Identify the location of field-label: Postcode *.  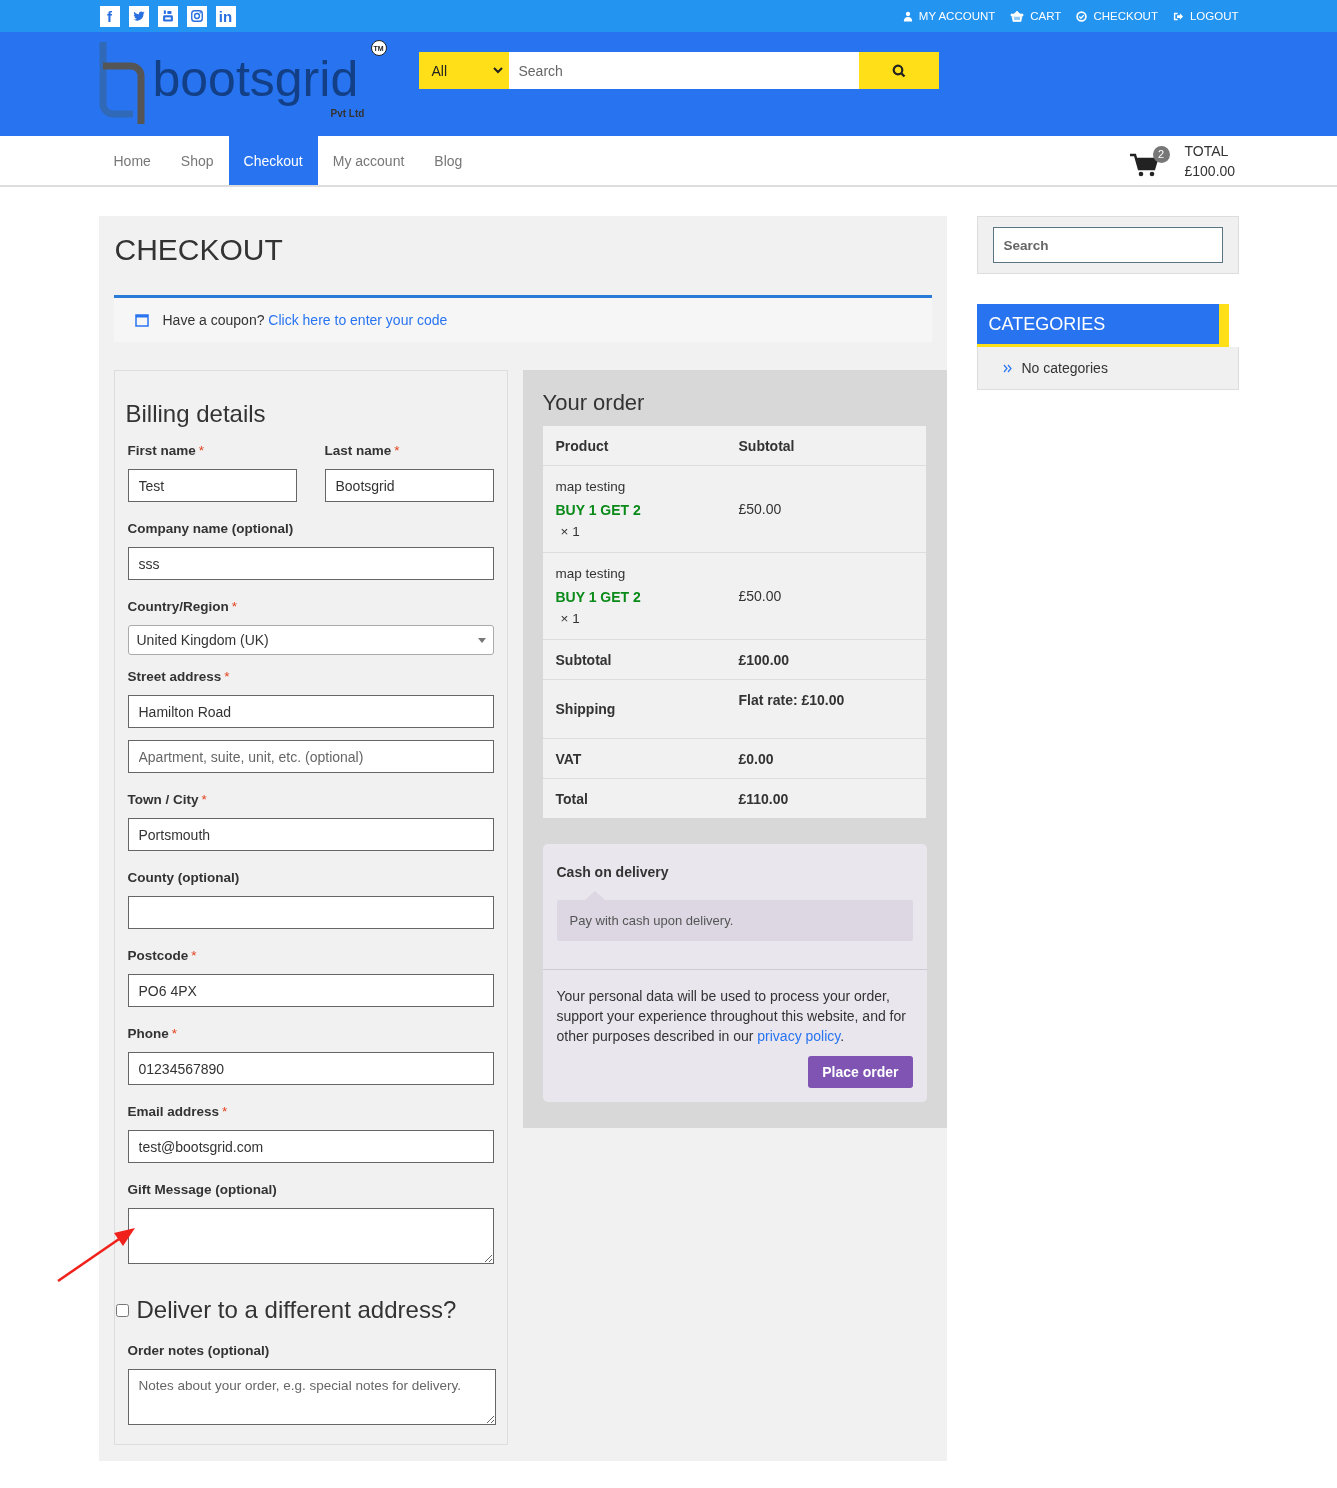
(162, 956).